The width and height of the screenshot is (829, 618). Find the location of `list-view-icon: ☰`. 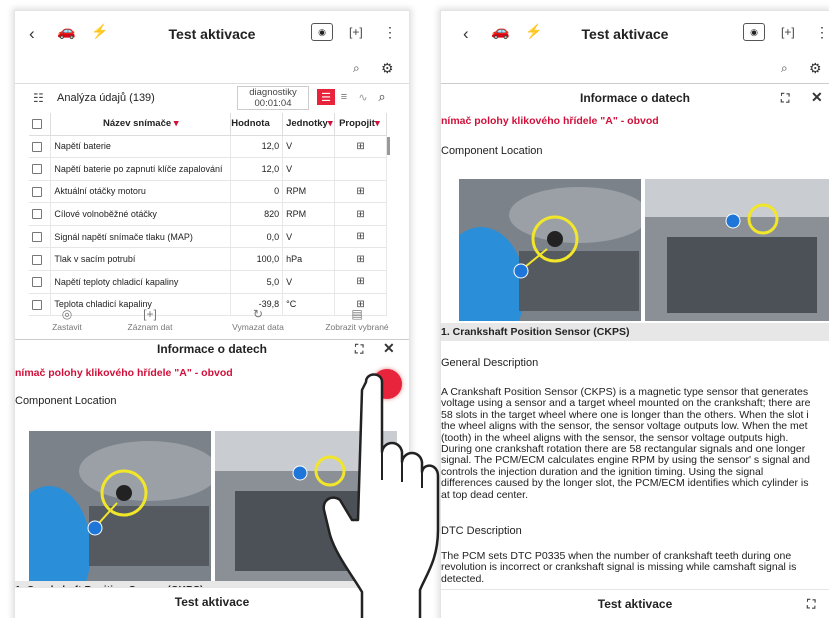

list-view-icon: ☰ is located at coordinates (326, 97).